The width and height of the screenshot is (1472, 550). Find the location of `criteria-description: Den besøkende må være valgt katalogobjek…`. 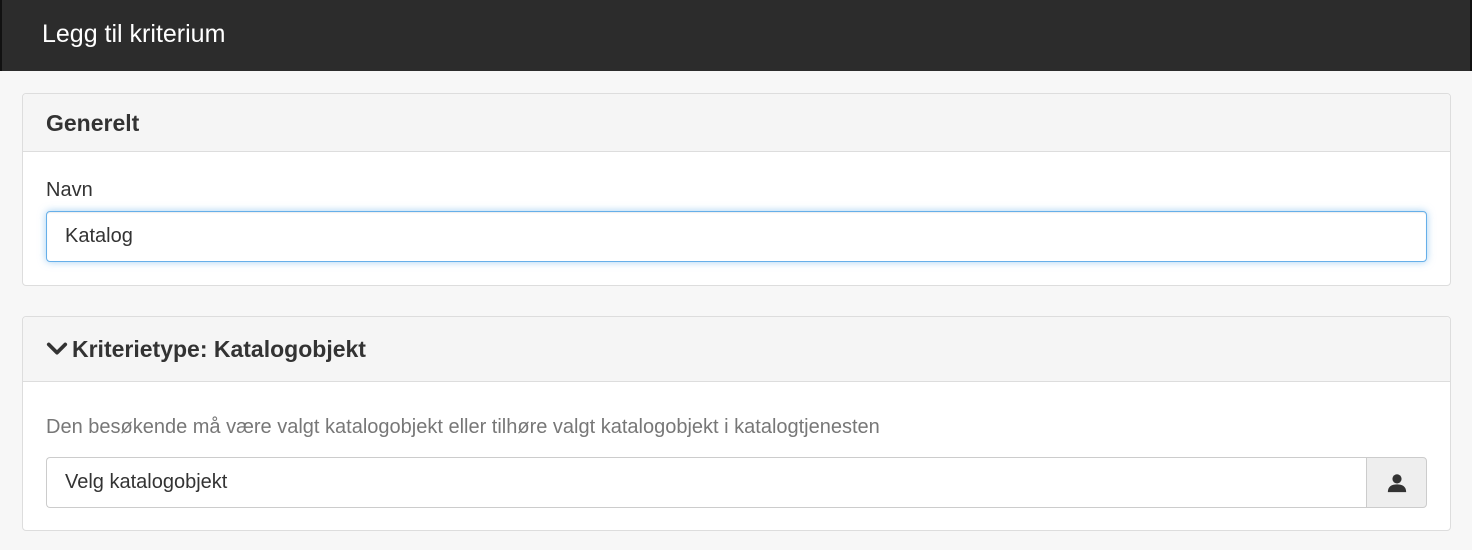

criteria-description: Den besøkende må være valgt katalogobjek… is located at coordinates (463, 427).